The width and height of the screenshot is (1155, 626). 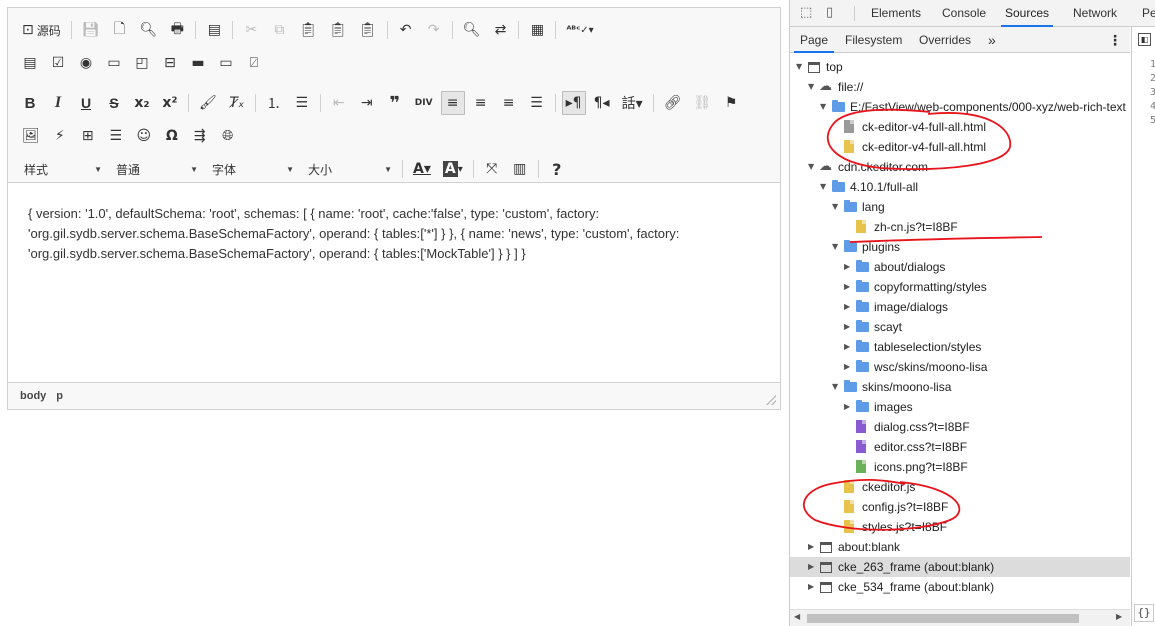 What do you see at coordinates (453, 169) in the screenshot?
I see `bg-color-button: A ▾` at bounding box center [453, 169].